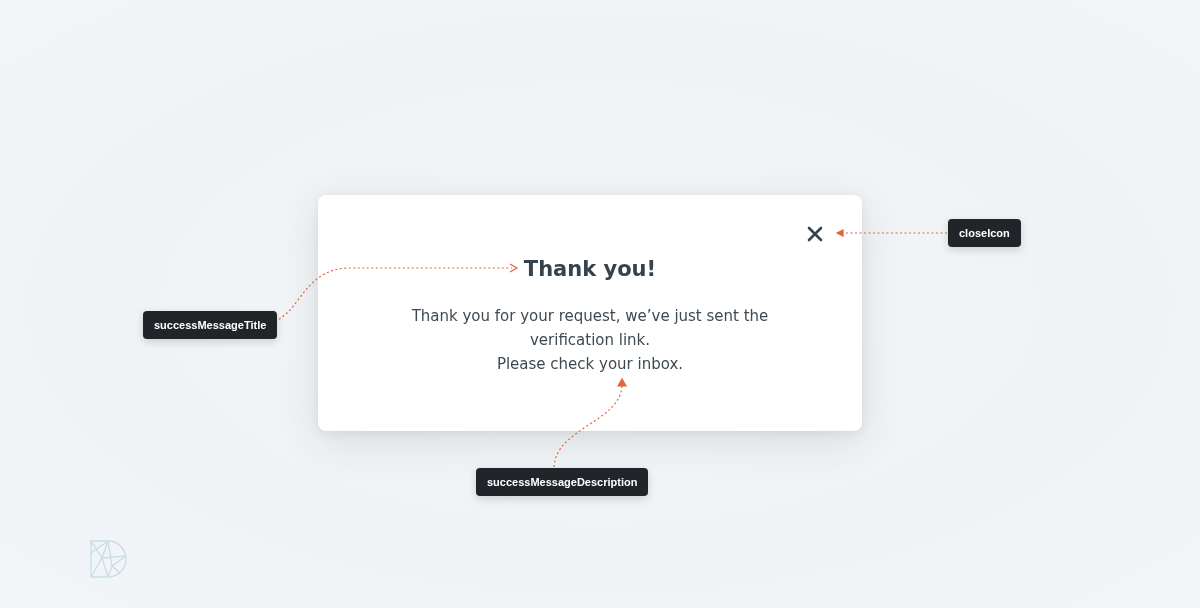  What do you see at coordinates (984, 233) in the screenshot?
I see `annotation-label: closeIcon` at bounding box center [984, 233].